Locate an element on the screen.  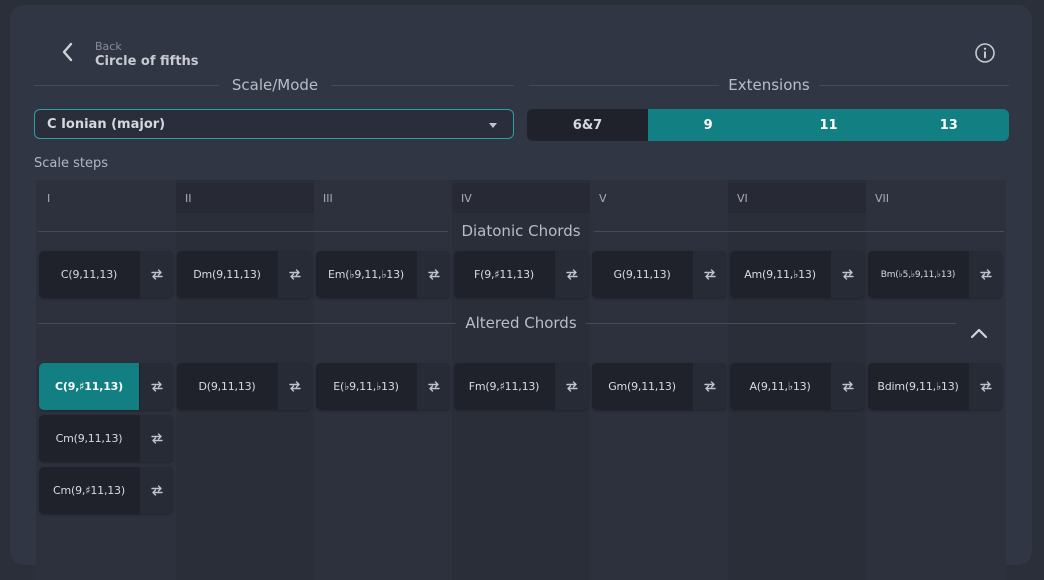
scale-mode-value: C Ionian (major) is located at coordinates (106, 124).